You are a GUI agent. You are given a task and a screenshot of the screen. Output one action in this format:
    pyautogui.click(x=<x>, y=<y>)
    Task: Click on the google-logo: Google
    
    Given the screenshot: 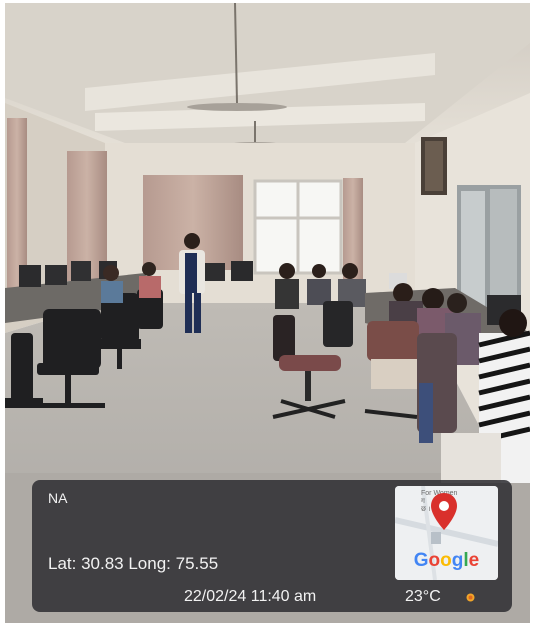 What is the action you would take?
    pyautogui.click(x=446, y=560)
    